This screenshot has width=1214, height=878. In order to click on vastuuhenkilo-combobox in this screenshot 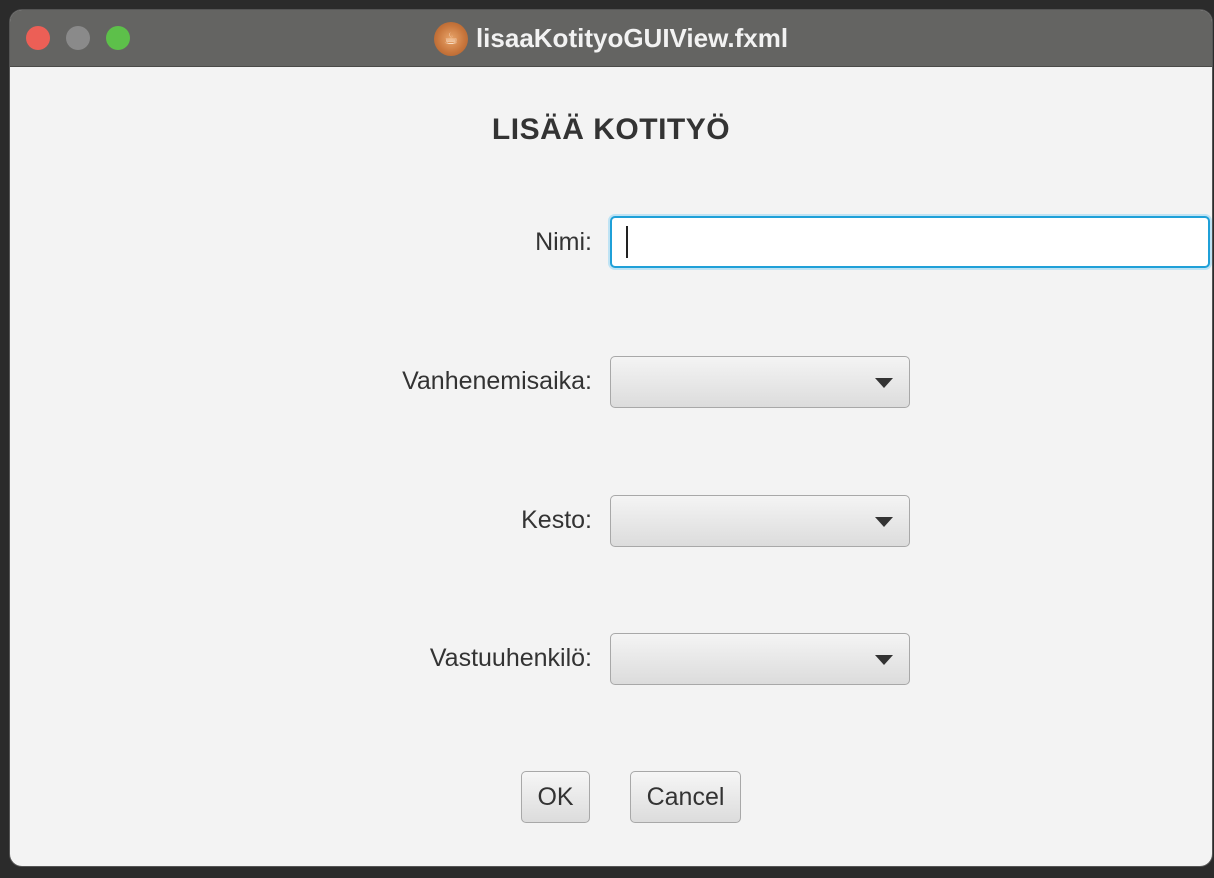, I will do `click(760, 659)`.